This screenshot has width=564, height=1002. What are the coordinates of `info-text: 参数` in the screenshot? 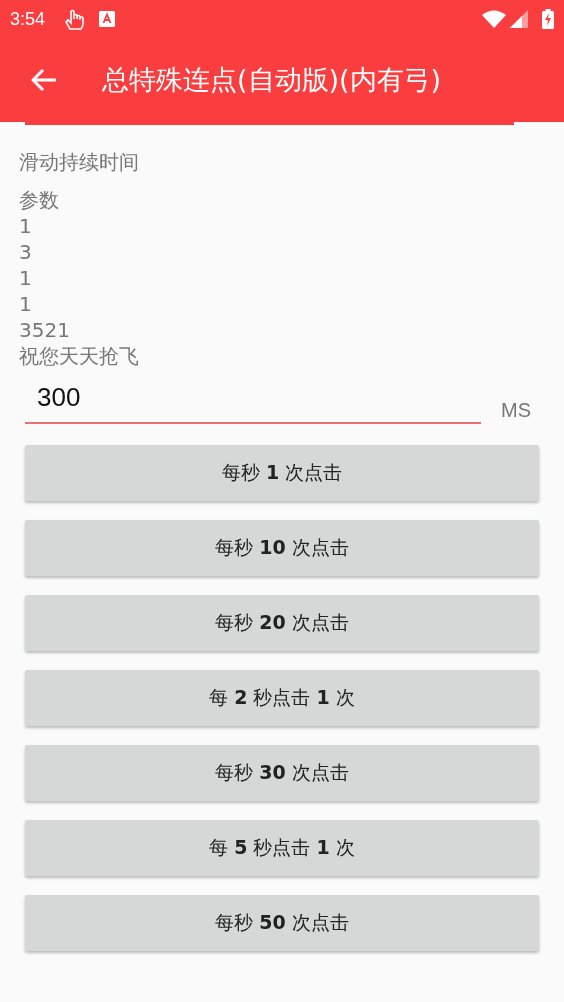 It's located at (39, 200).